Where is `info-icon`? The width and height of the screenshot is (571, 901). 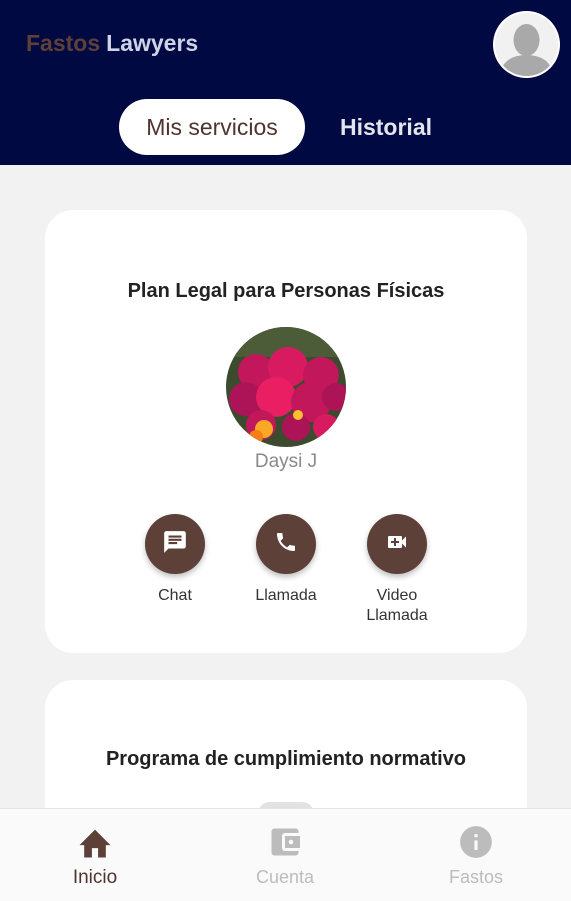
info-icon is located at coordinates (476, 844).